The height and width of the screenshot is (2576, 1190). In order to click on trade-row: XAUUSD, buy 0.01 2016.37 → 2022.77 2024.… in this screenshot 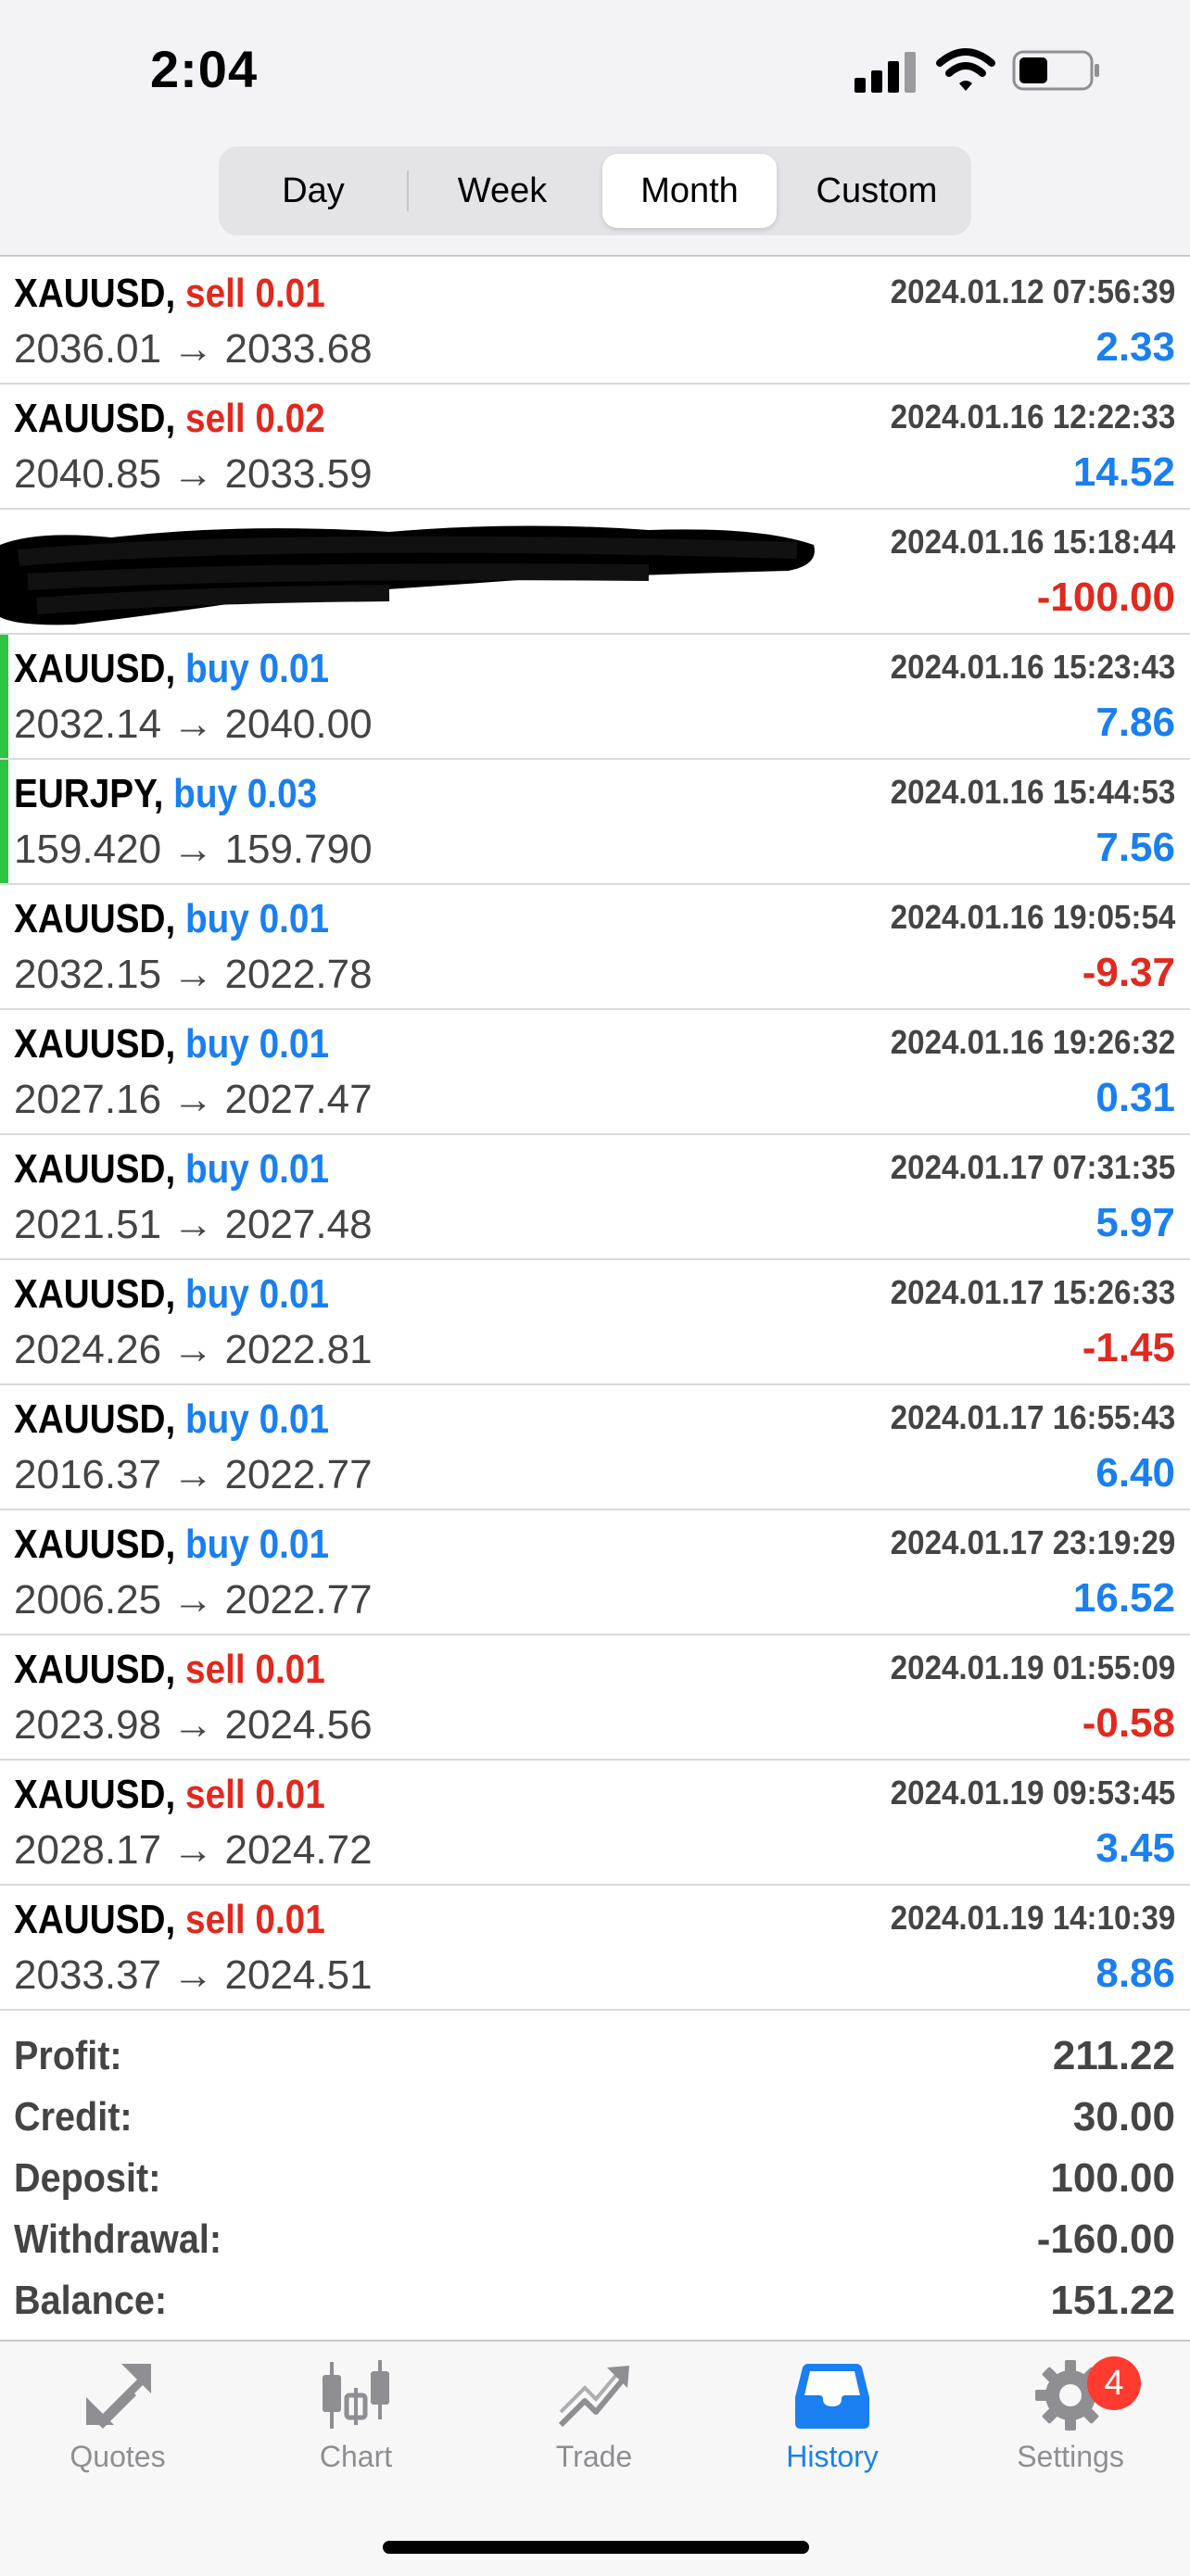, I will do `click(595, 1448)`.